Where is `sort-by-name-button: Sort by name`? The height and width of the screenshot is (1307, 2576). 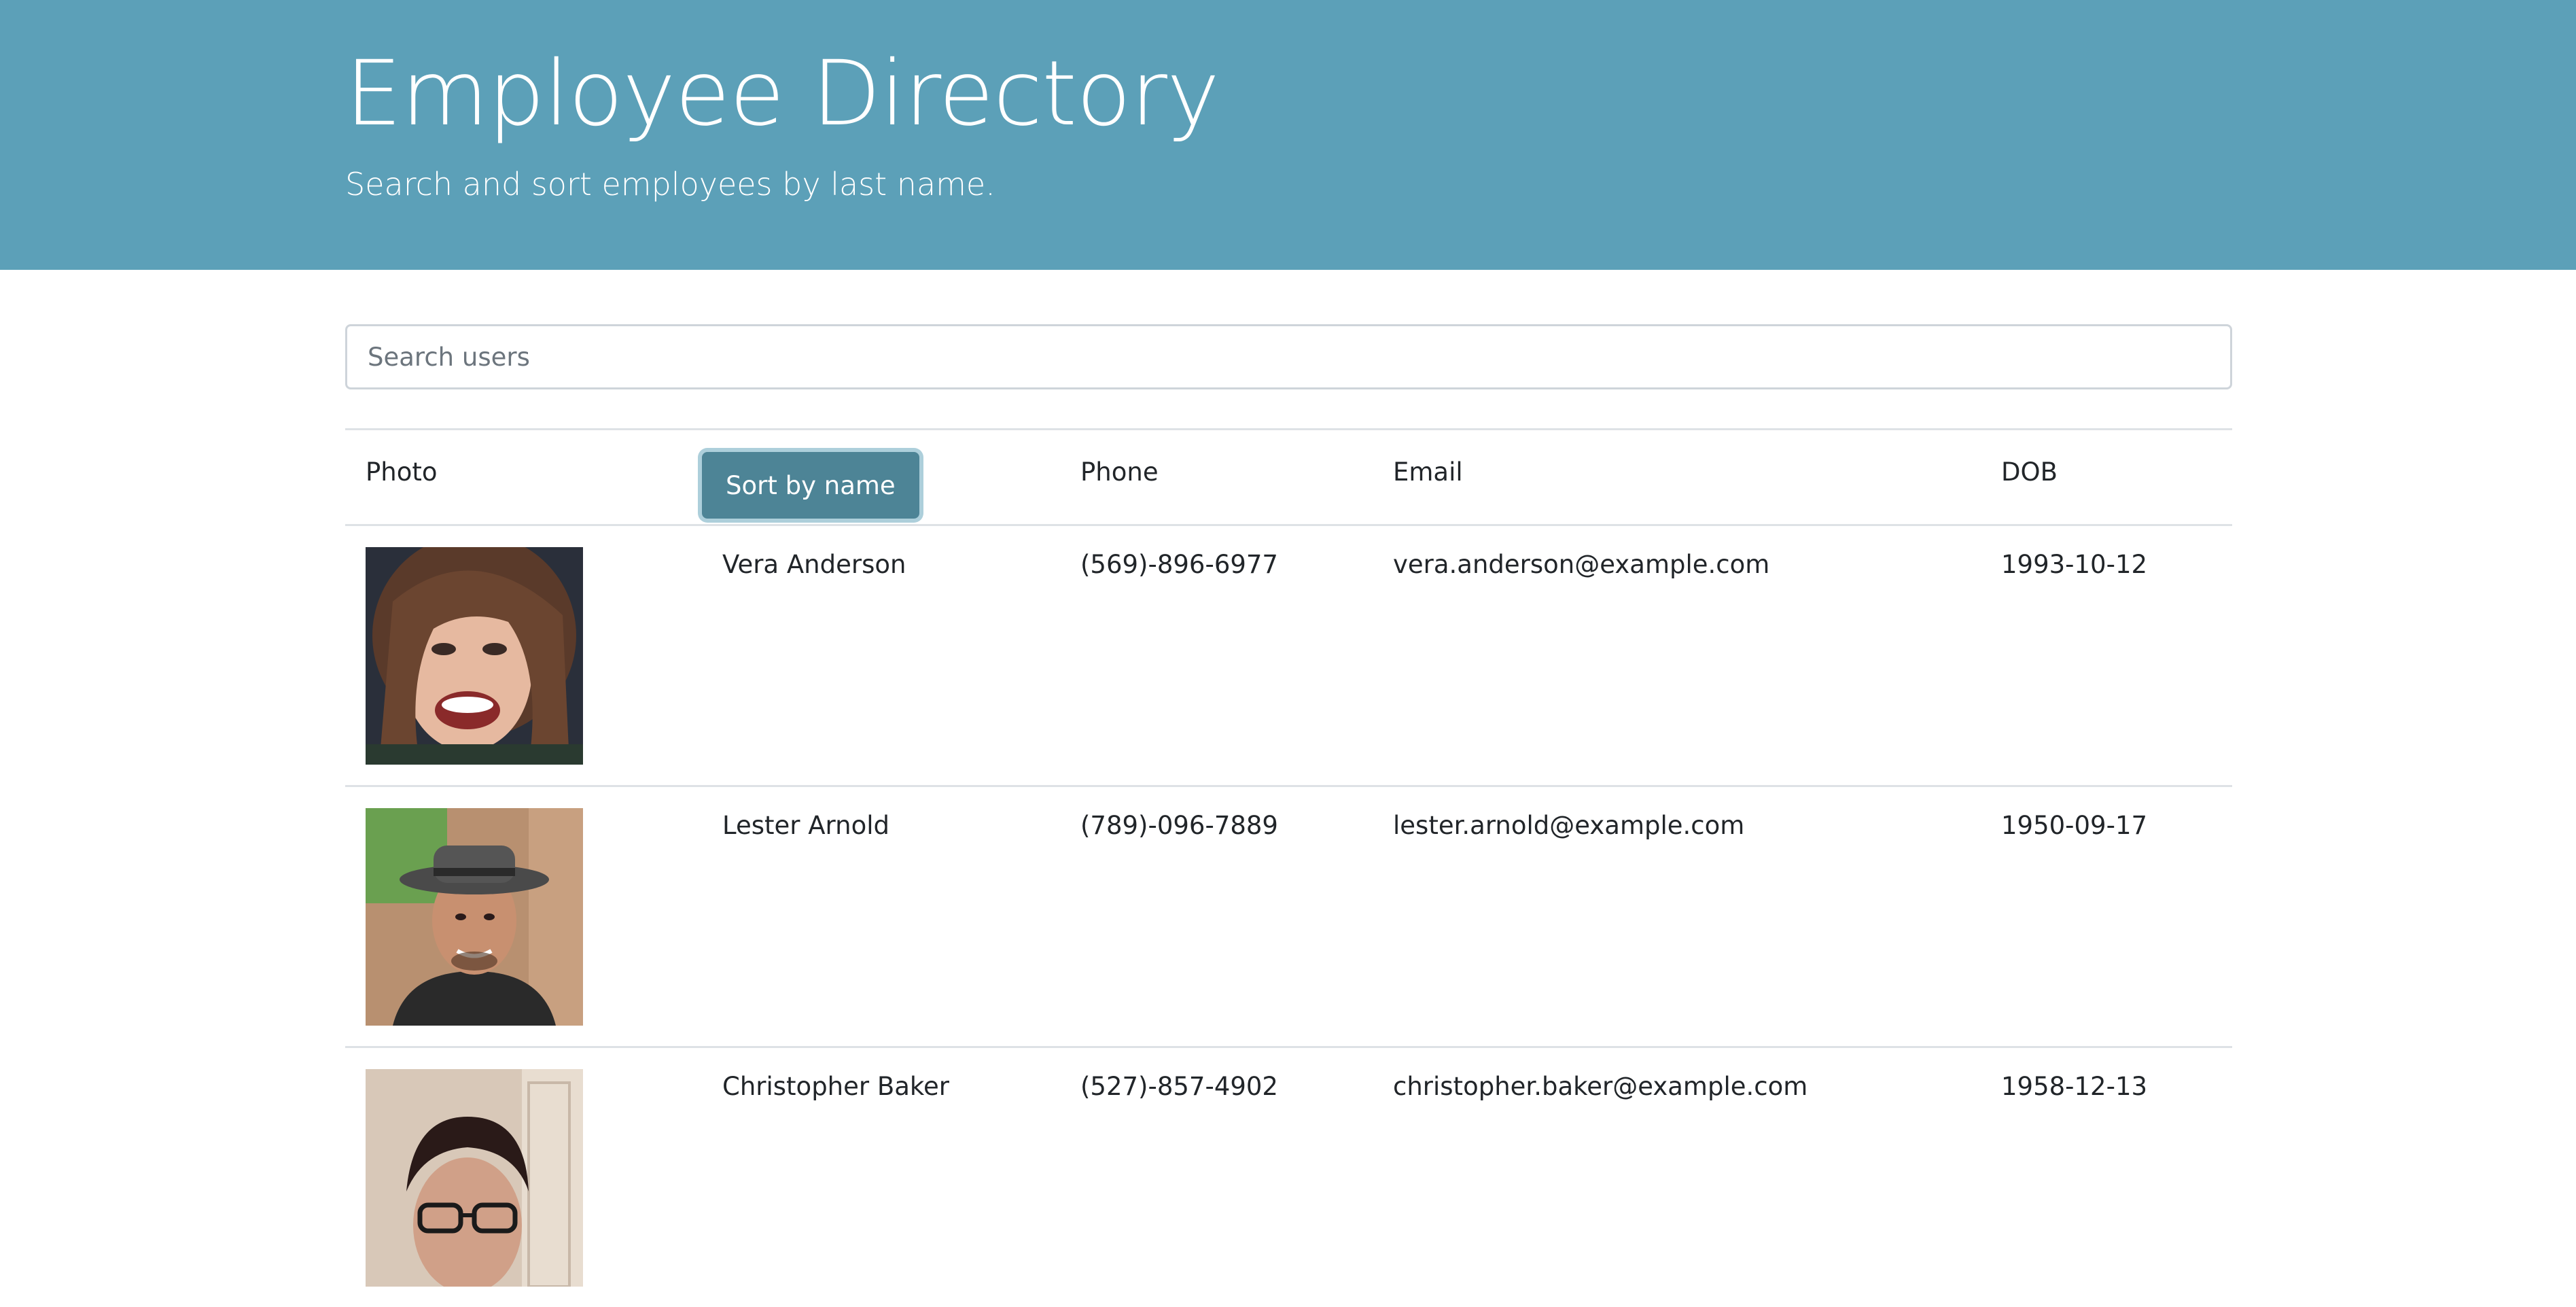
sort-by-name-button: Sort by name is located at coordinates (810, 485).